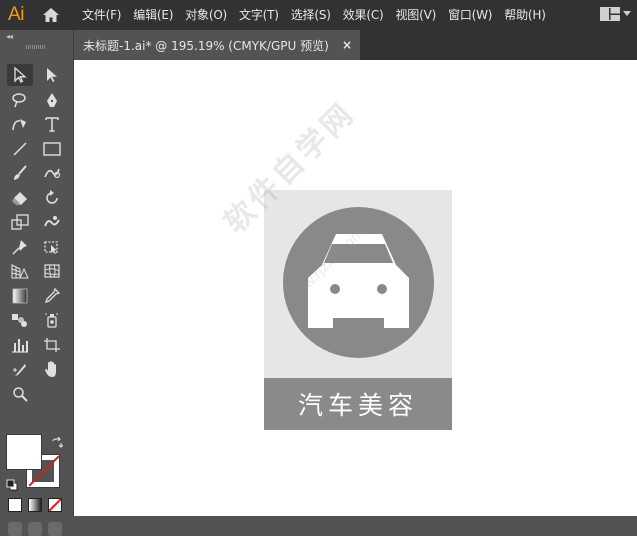 The image size is (637, 536). Describe the element at coordinates (52, 345) in the screenshot. I see `artboard-tool-icon` at that location.